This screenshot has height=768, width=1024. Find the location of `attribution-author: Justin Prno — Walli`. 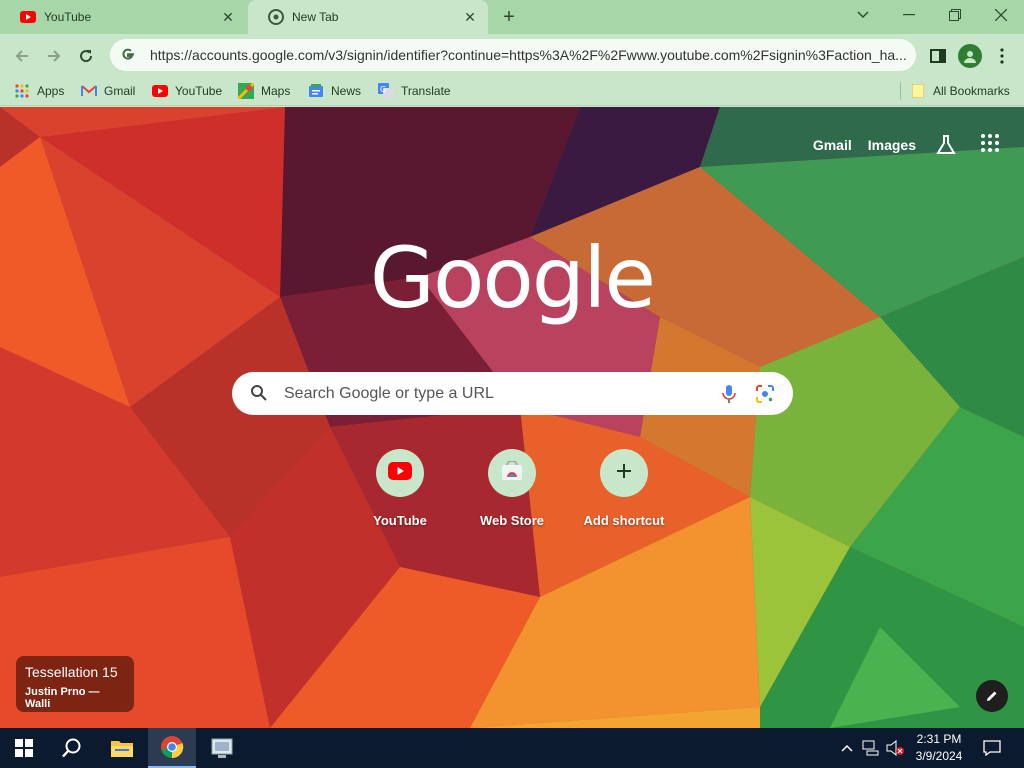

attribution-author: Justin Prno — Walli is located at coordinates (62, 698).